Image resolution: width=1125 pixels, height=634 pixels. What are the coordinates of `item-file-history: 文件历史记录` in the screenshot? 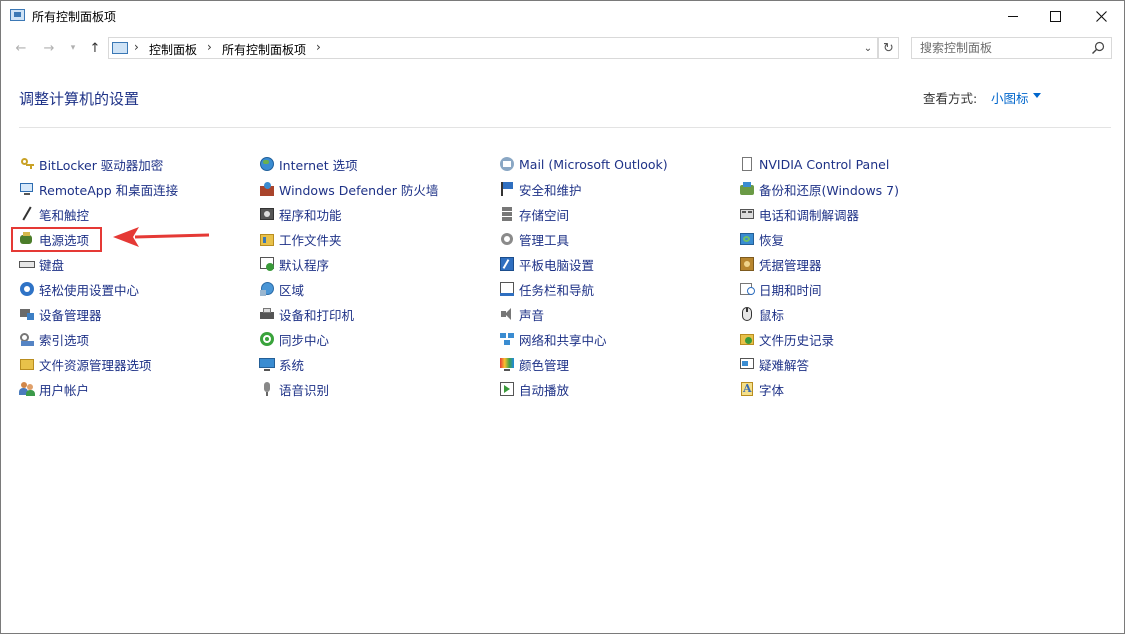 It's located at (786, 339).